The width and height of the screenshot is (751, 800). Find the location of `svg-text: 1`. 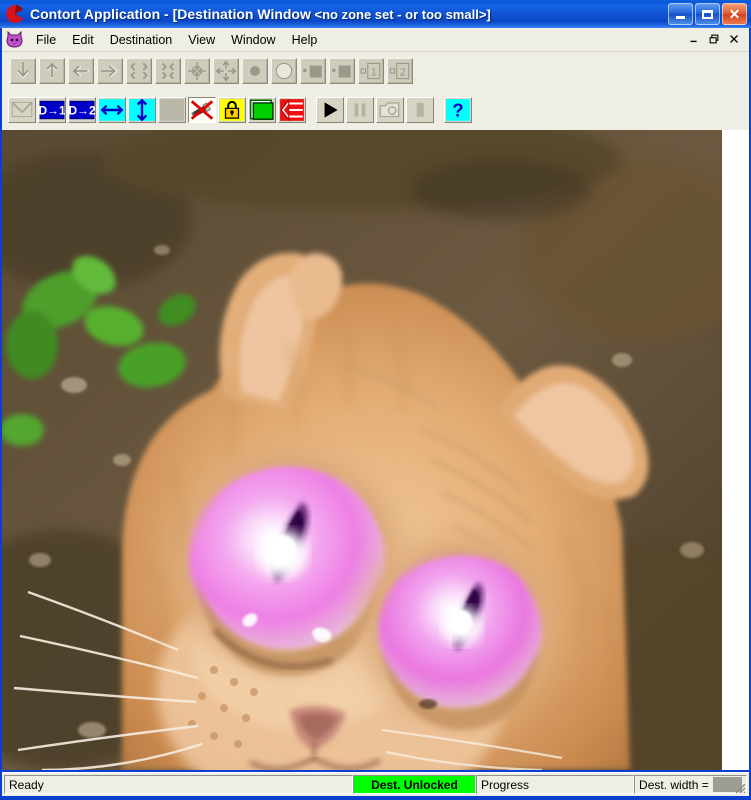

svg-text: 1 is located at coordinates (374, 72).